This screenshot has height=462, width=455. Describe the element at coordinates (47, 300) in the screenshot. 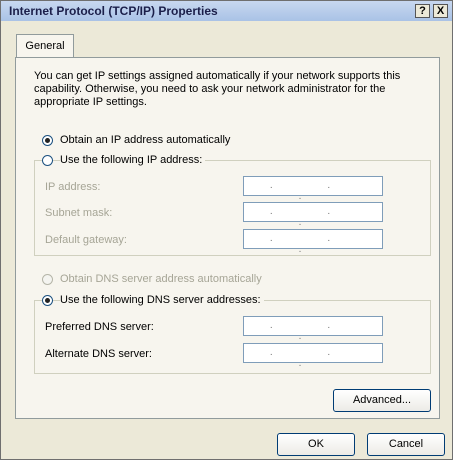

I see `use-following-dns-radio` at that location.